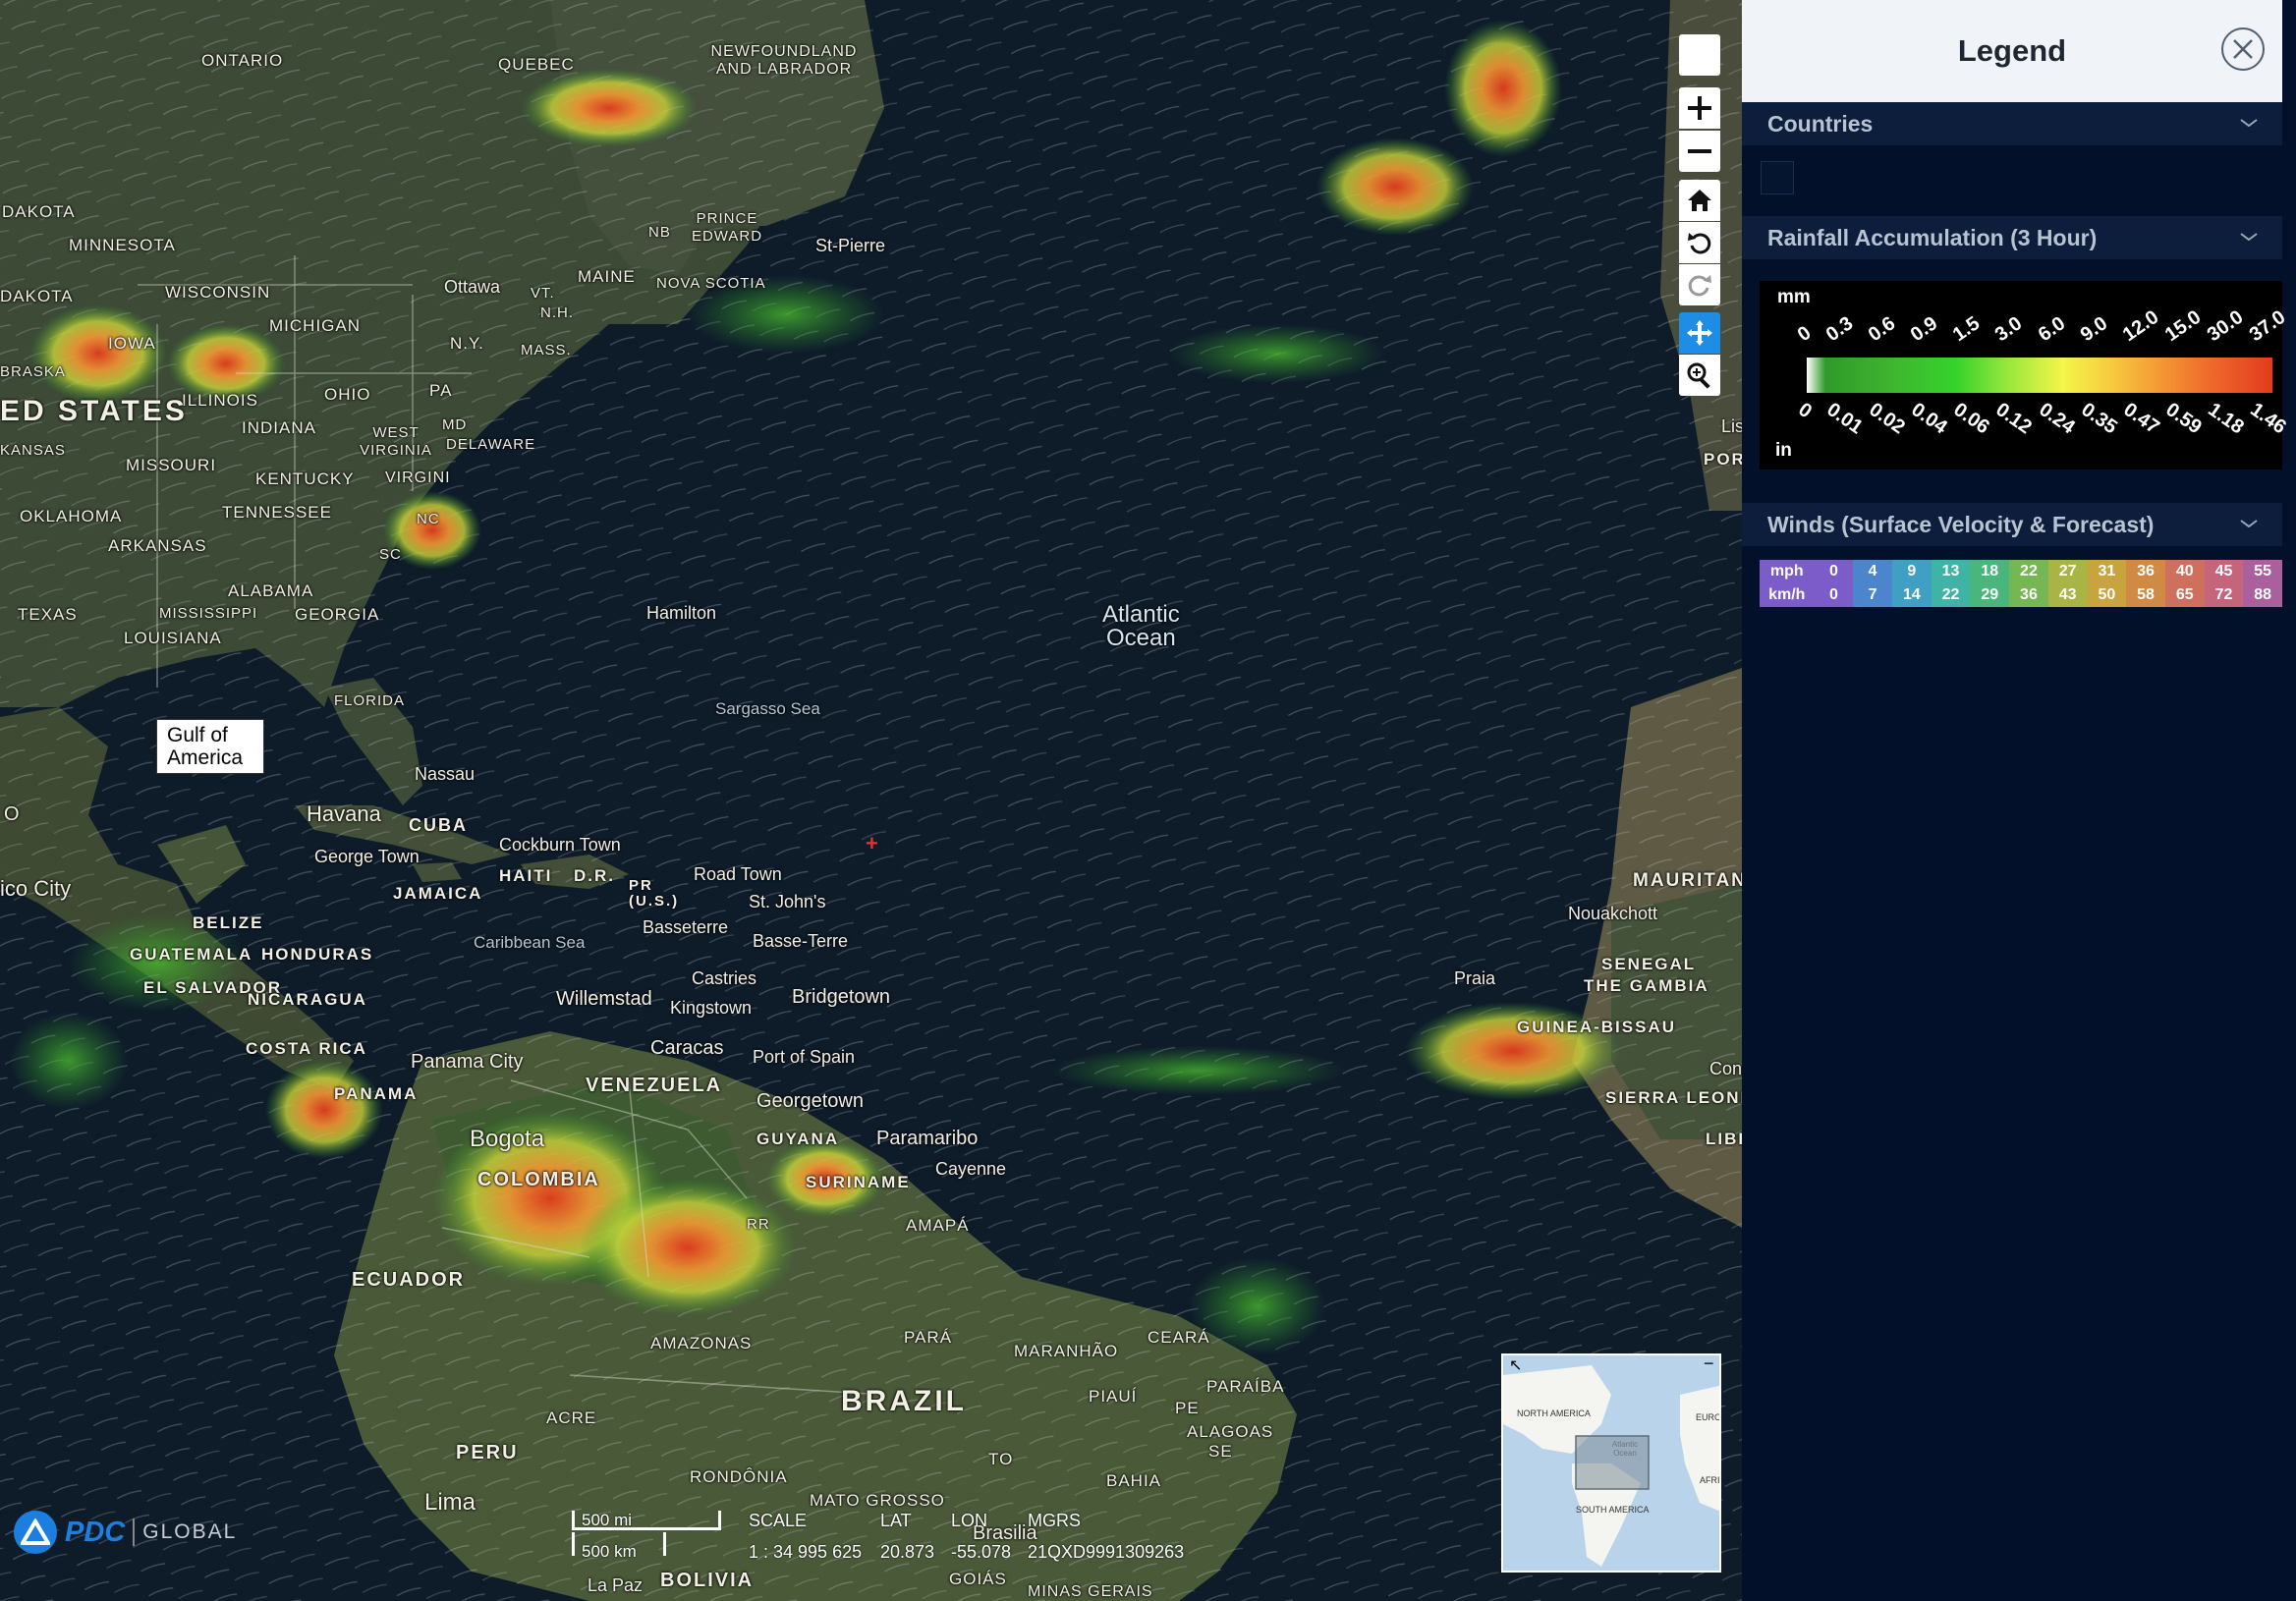 The image size is (2296, 1601). Describe the element at coordinates (681, 613) in the screenshot. I see `city-hamilton: Hamilton` at that location.